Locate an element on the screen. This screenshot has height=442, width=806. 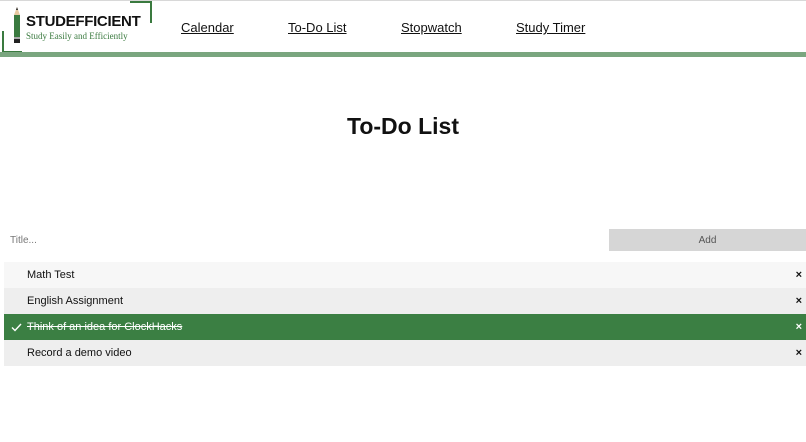
nav-link-todo-list: To-Do List is located at coordinates (317, 27).